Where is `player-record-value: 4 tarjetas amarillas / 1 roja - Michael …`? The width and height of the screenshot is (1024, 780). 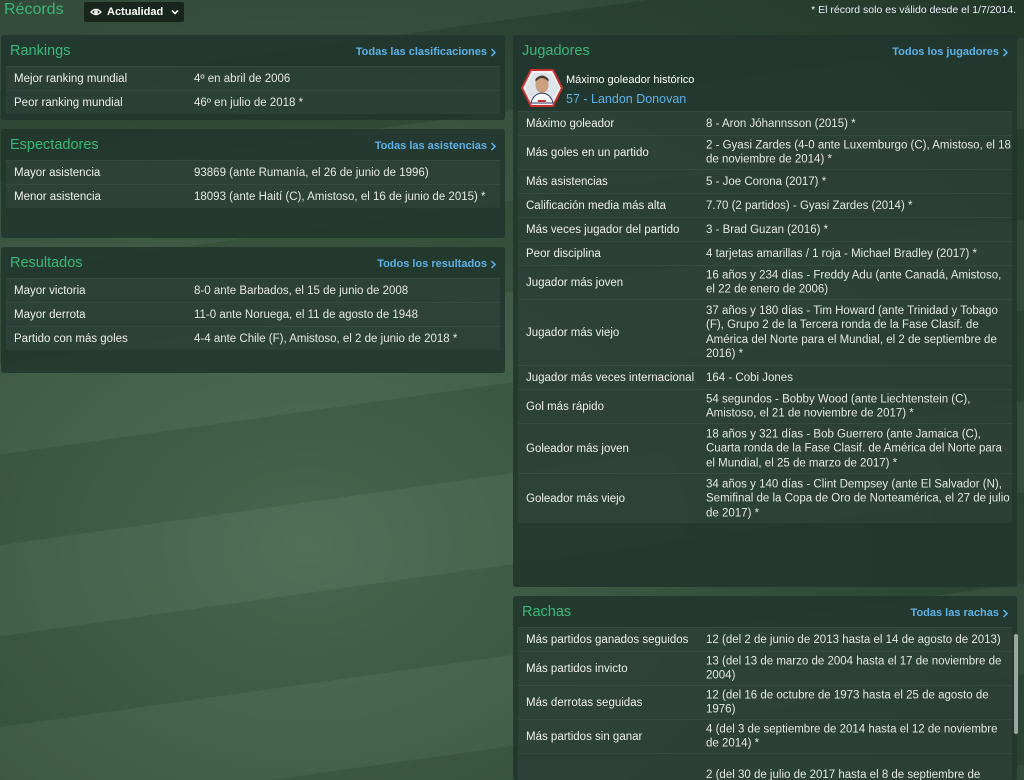 player-record-value: 4 tarjetas amarillas / 1 roja - Michael … is located at coordinates (858, 253).